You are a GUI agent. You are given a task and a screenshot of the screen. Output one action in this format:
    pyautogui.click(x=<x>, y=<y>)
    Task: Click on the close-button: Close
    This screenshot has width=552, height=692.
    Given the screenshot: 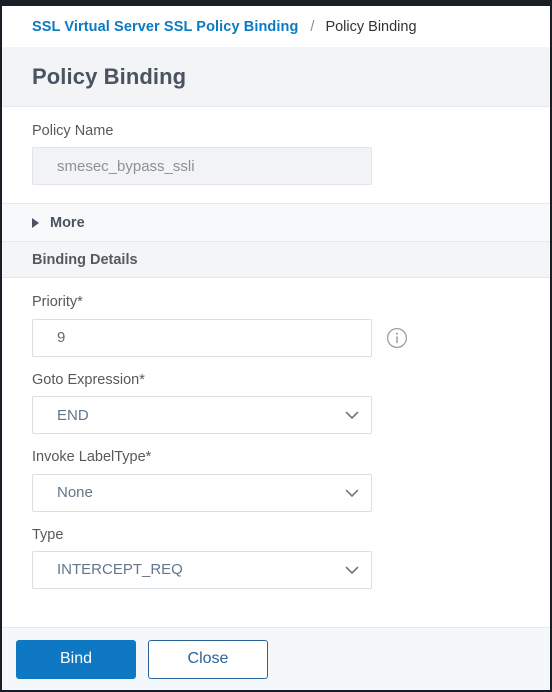 What is the action you would take?
    pyautogui.click(x=208, y=659)
    